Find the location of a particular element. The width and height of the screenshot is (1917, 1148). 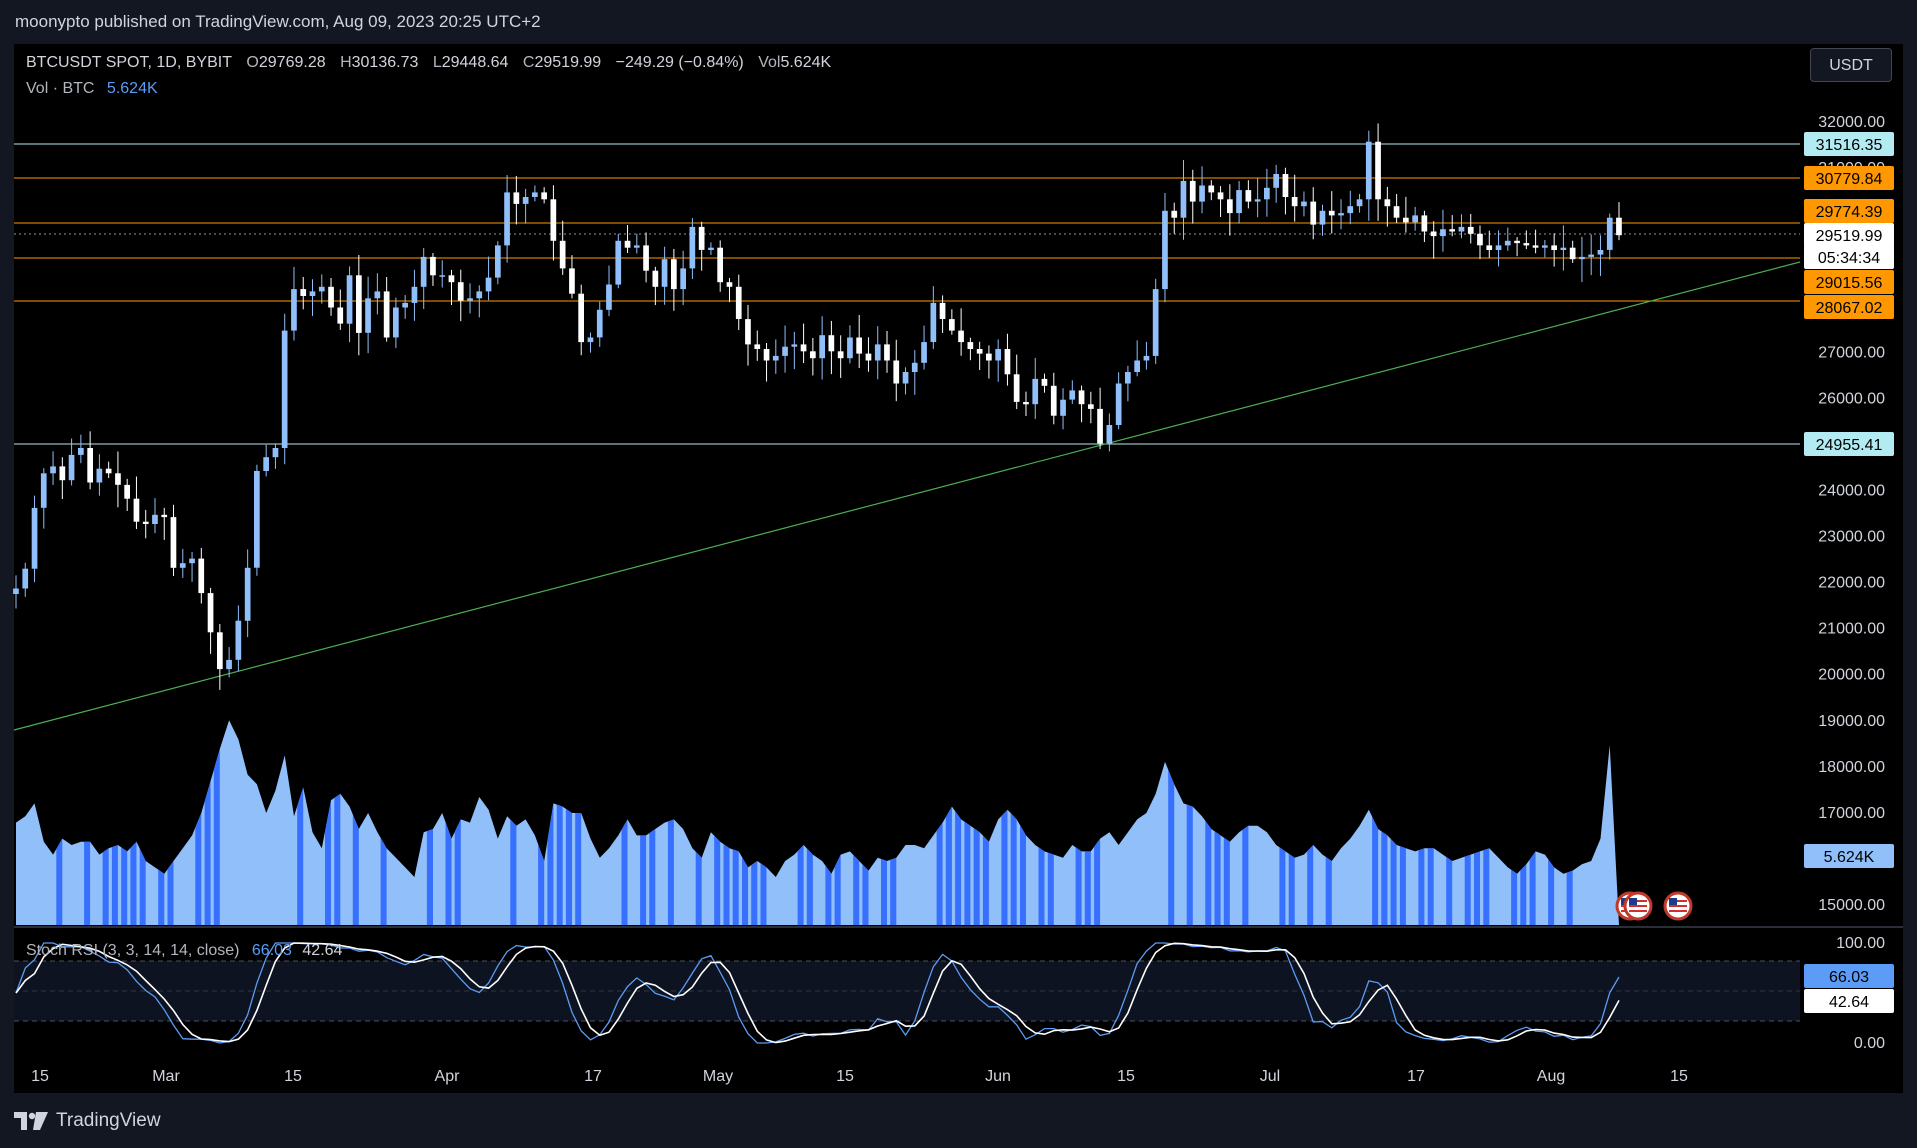

economic-event-flags is located at coordinates (1654, 906).